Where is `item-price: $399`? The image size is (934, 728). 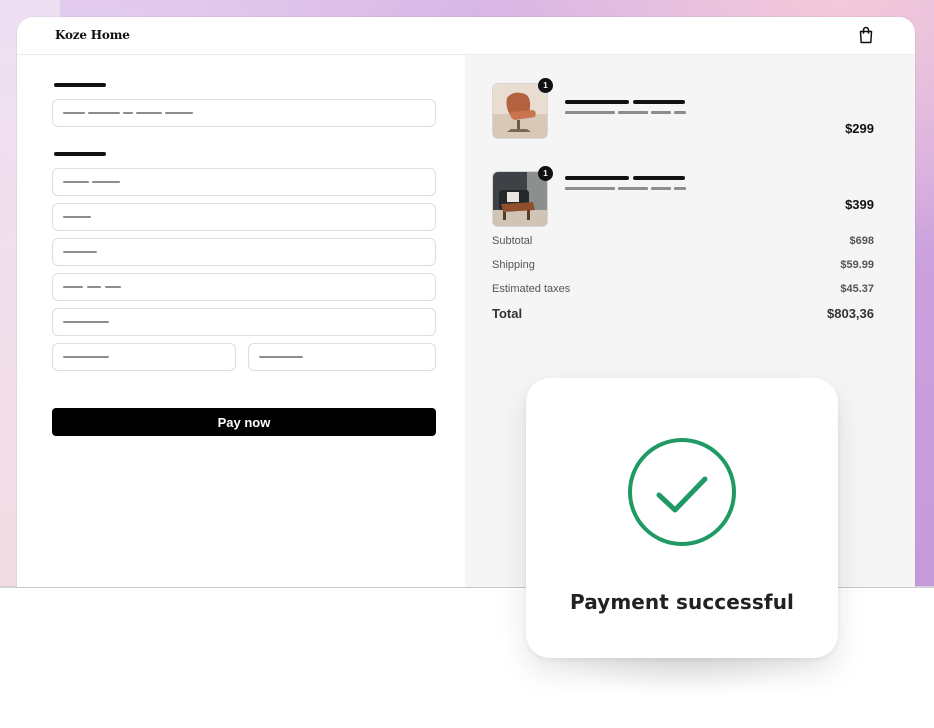
item-price: $399 is located at coordinates (859, 204).